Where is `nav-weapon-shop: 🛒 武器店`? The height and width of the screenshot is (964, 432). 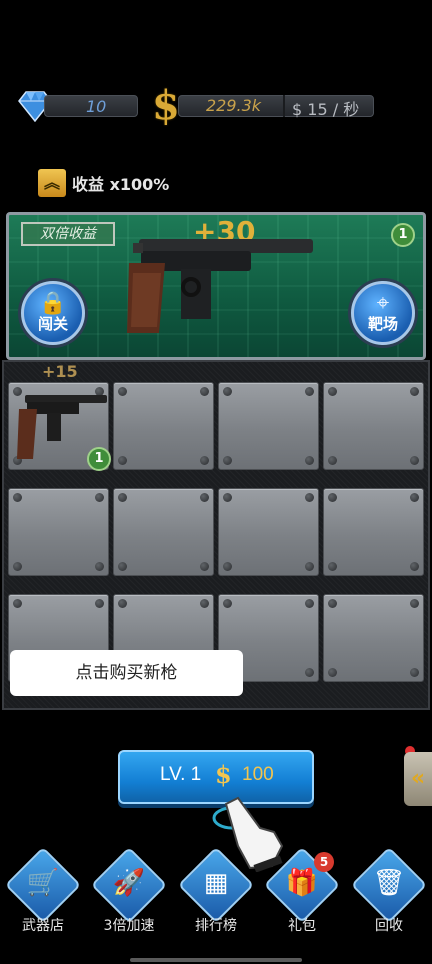 nav-weapon-shop: 🛒 武器店 is located at coordinates (43, 894).